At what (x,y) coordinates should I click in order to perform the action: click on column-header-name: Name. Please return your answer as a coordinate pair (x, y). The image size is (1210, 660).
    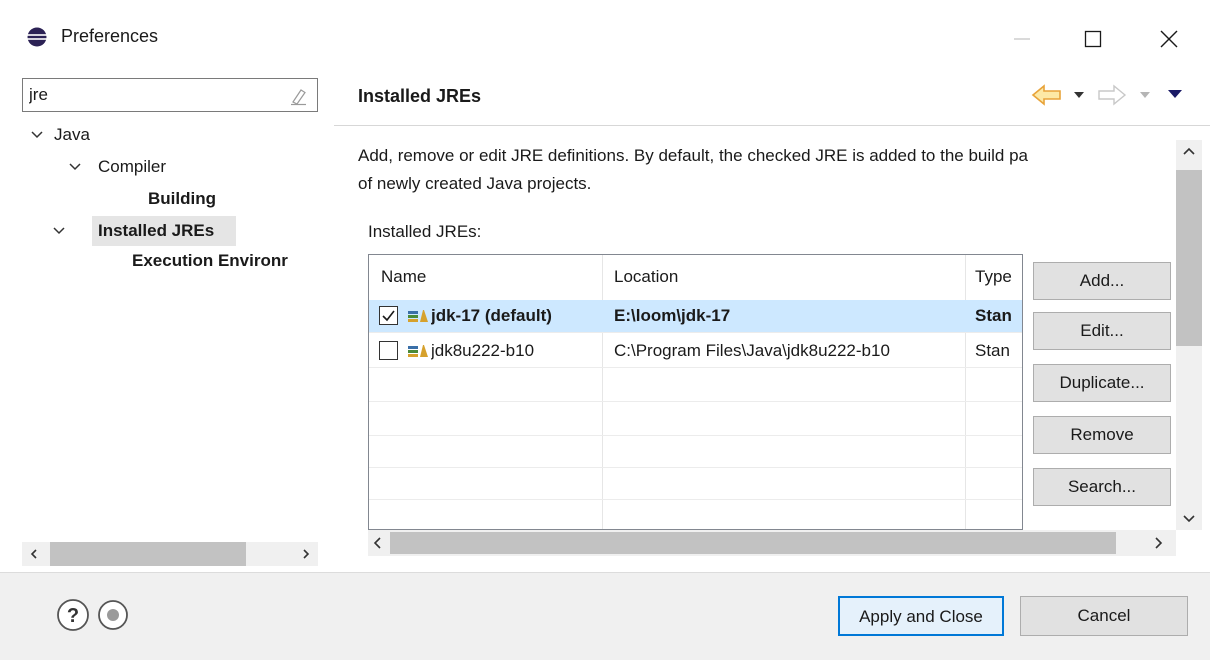
    Looking at the image, I should click on (485, 277).